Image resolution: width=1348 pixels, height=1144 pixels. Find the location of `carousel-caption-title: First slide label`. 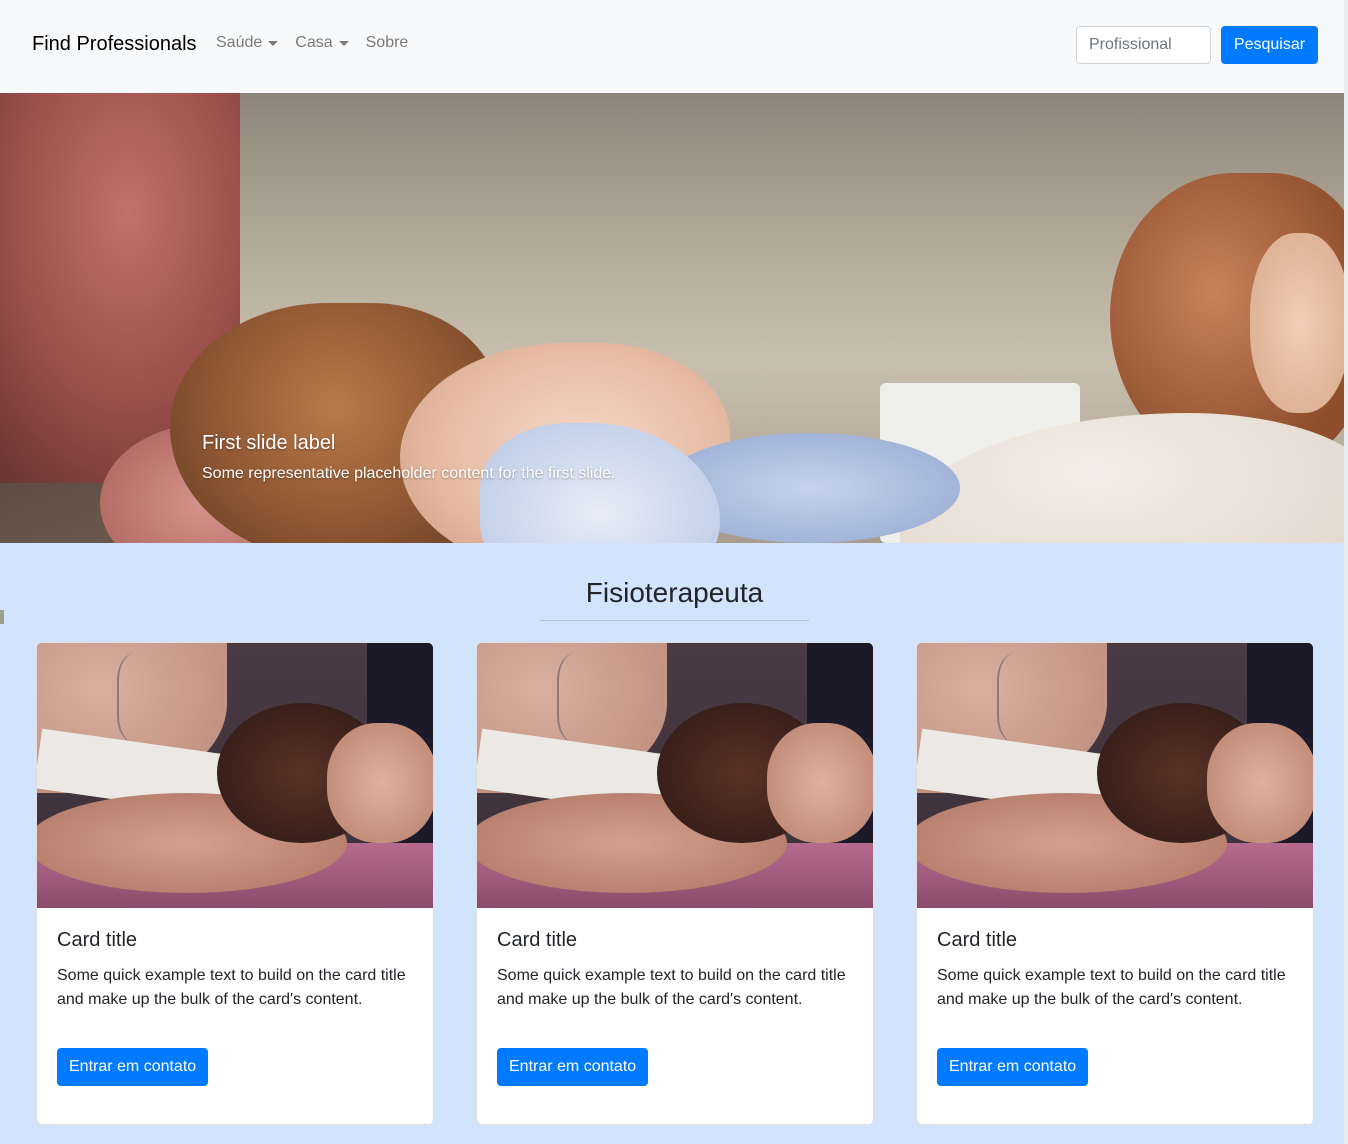

carousel-caption-title: First slide label is located at coordinates (269, 443).